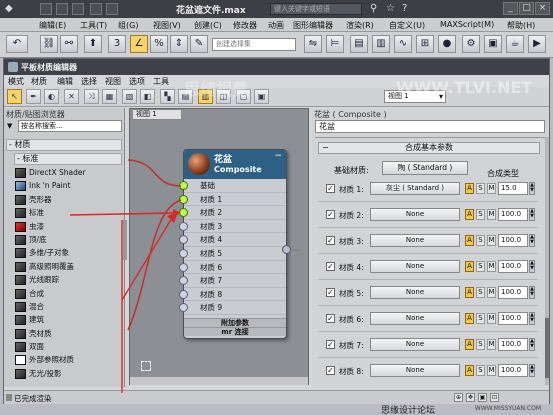 Image resolution: width=553 pixels, height=415 pixels. I want to click on layer-manager-icon: ▤, so click(359, 44).